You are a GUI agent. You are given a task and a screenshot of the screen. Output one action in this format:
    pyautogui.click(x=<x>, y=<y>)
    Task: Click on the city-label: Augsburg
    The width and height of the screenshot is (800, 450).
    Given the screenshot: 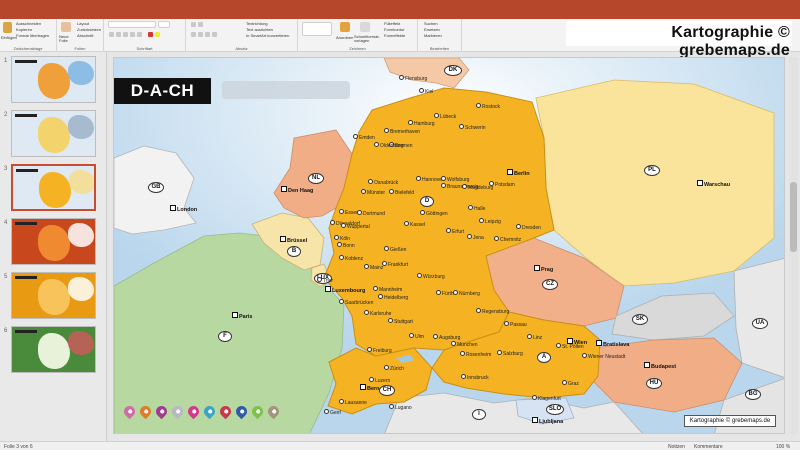 What is the action you would take?
    pyautogui.click(x=446, y=337)
    